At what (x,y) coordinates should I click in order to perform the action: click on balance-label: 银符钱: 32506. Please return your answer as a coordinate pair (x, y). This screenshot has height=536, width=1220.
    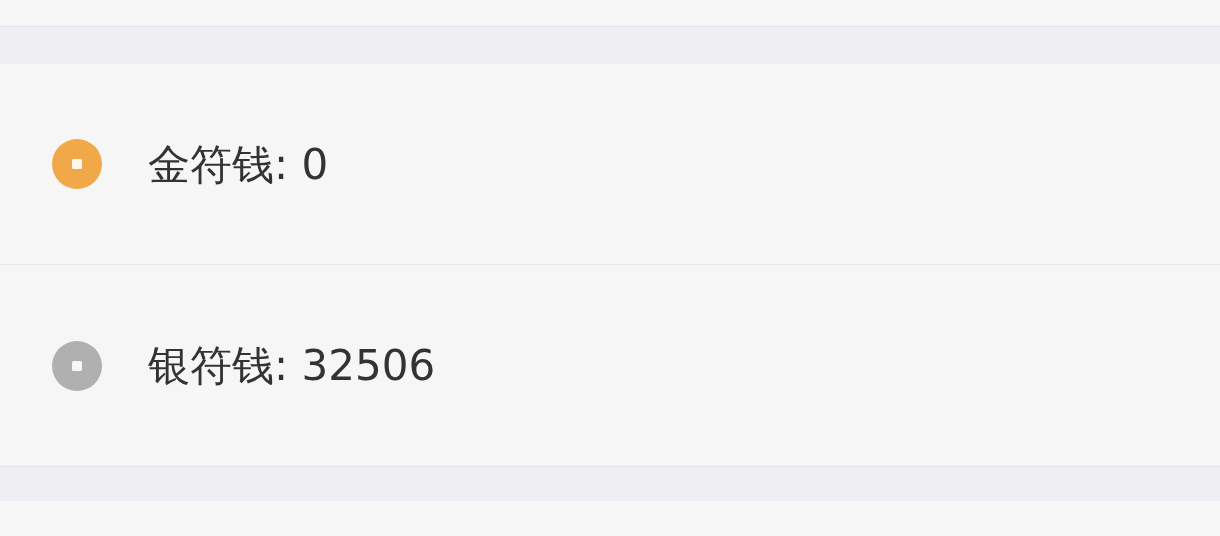
    Looking at the image, I should click on (292, 366).